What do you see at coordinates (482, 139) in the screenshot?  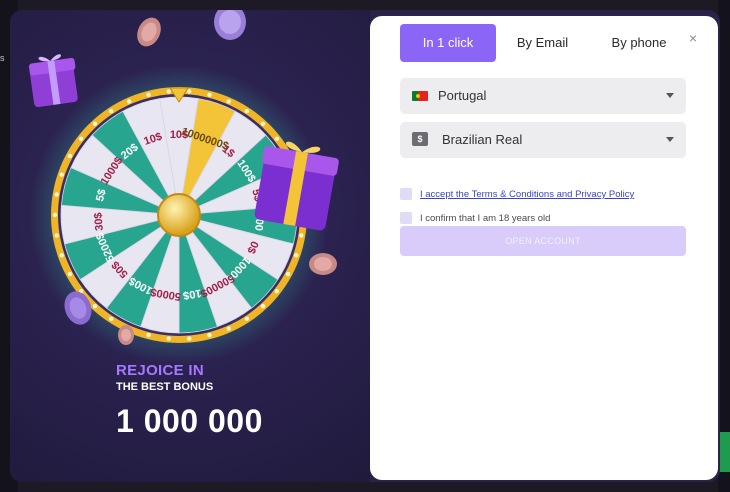 I see `currency-value: Brazilian Real` at bounding box center [482, 139].